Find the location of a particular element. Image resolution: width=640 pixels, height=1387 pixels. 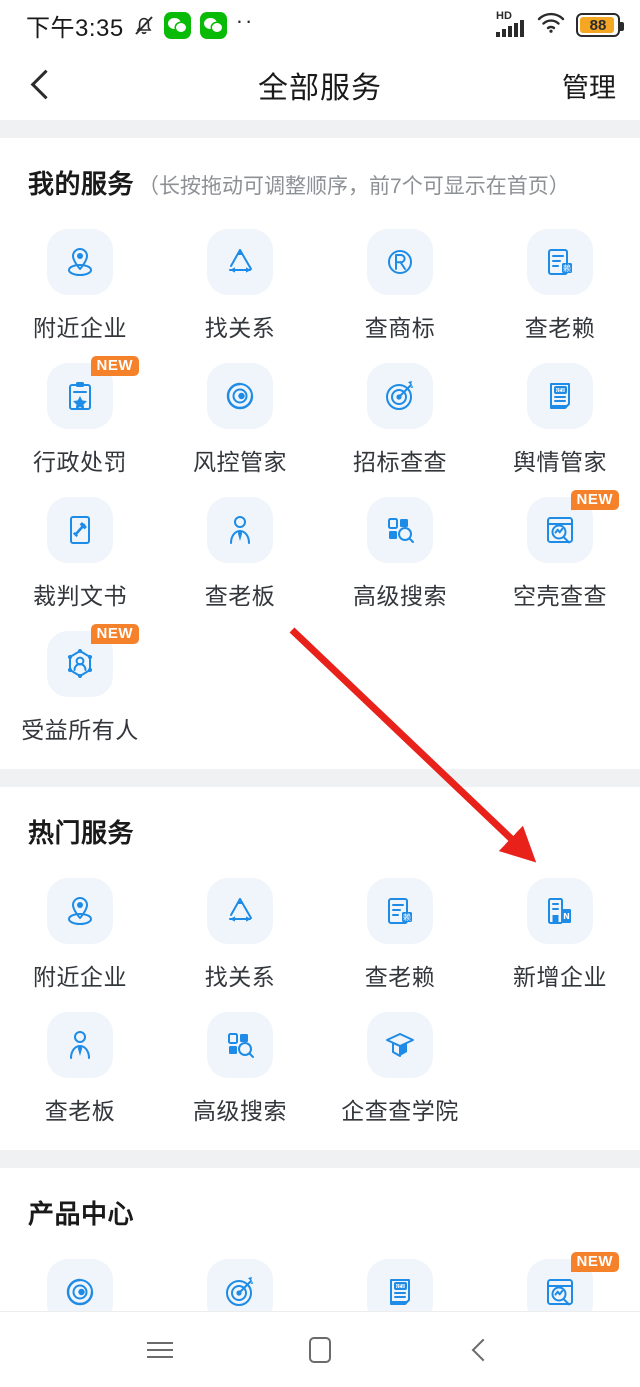

status-bar: 下午3:35 ·· HD 88 is located at coordinates (320, 25).